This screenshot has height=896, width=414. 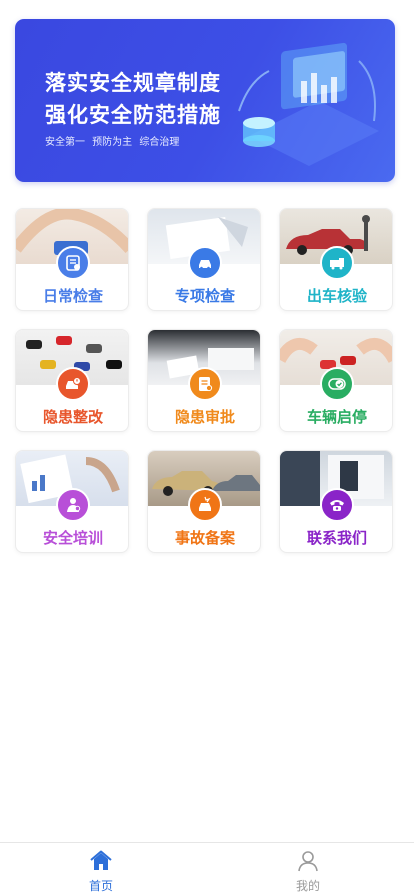 I want to click on tile-daily-inspection: 日常检查, so click(x=72, y=259).